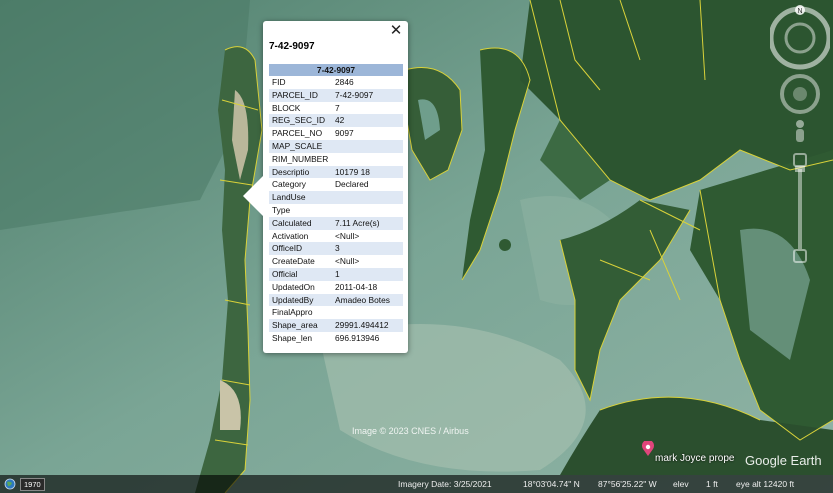 The image size is (833, 493). What do you see at coordinates (336, 70) in the screenshot?
I see `attribute-table-header: 7-42-9097` at bounding box center [336, 70].